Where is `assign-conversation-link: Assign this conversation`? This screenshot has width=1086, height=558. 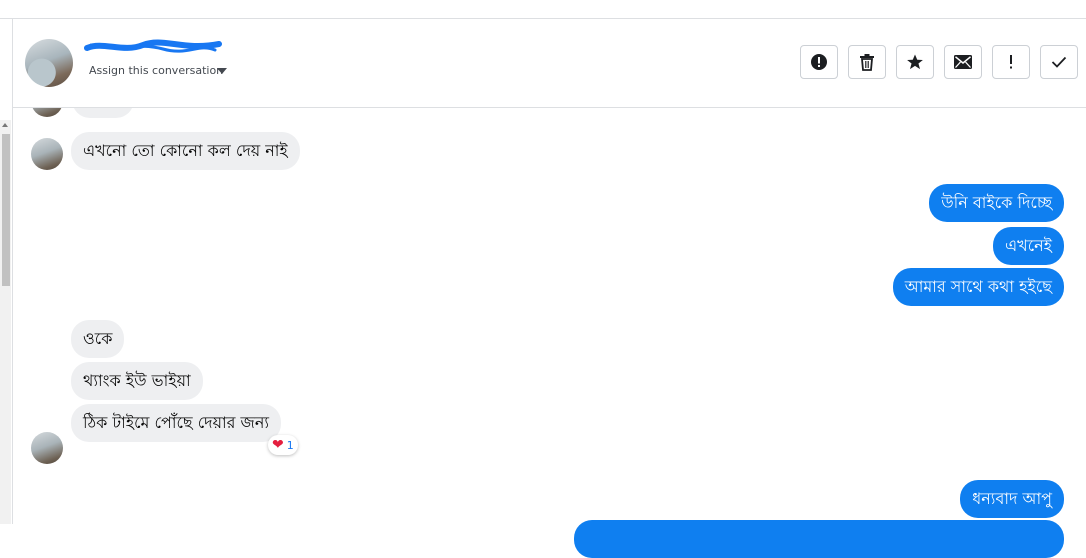 assign-conversation-link: Assign this conversation is located at coordinates (156, 70).